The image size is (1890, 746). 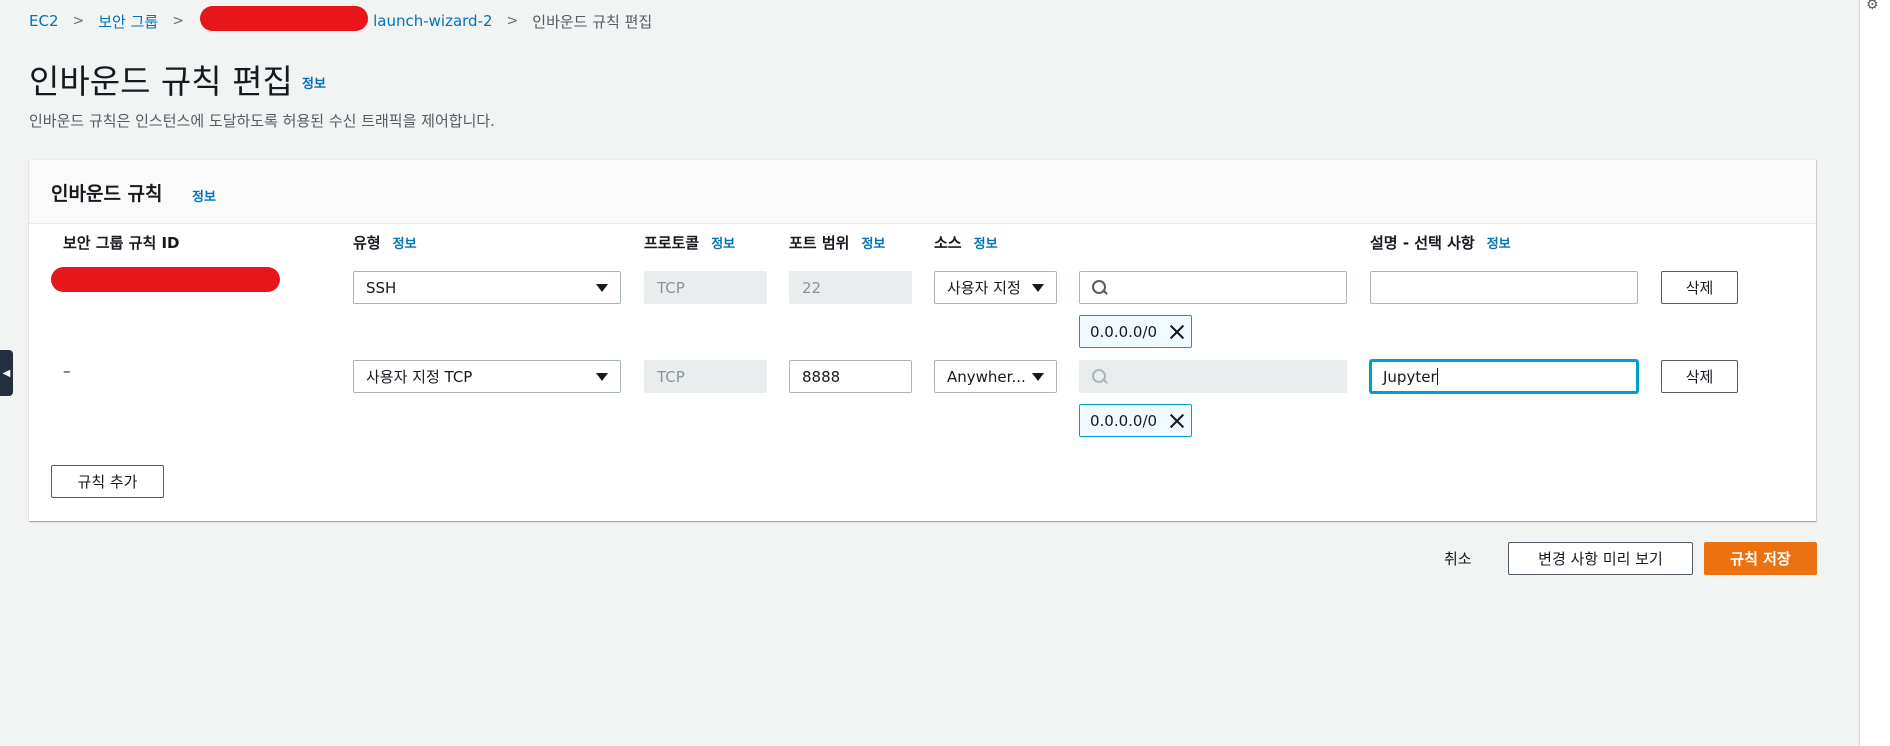 What do you see at coordinates (723, 244) in the screenshot?
I see `protocol-info-link: 정보` at bounding box center [723, 244].